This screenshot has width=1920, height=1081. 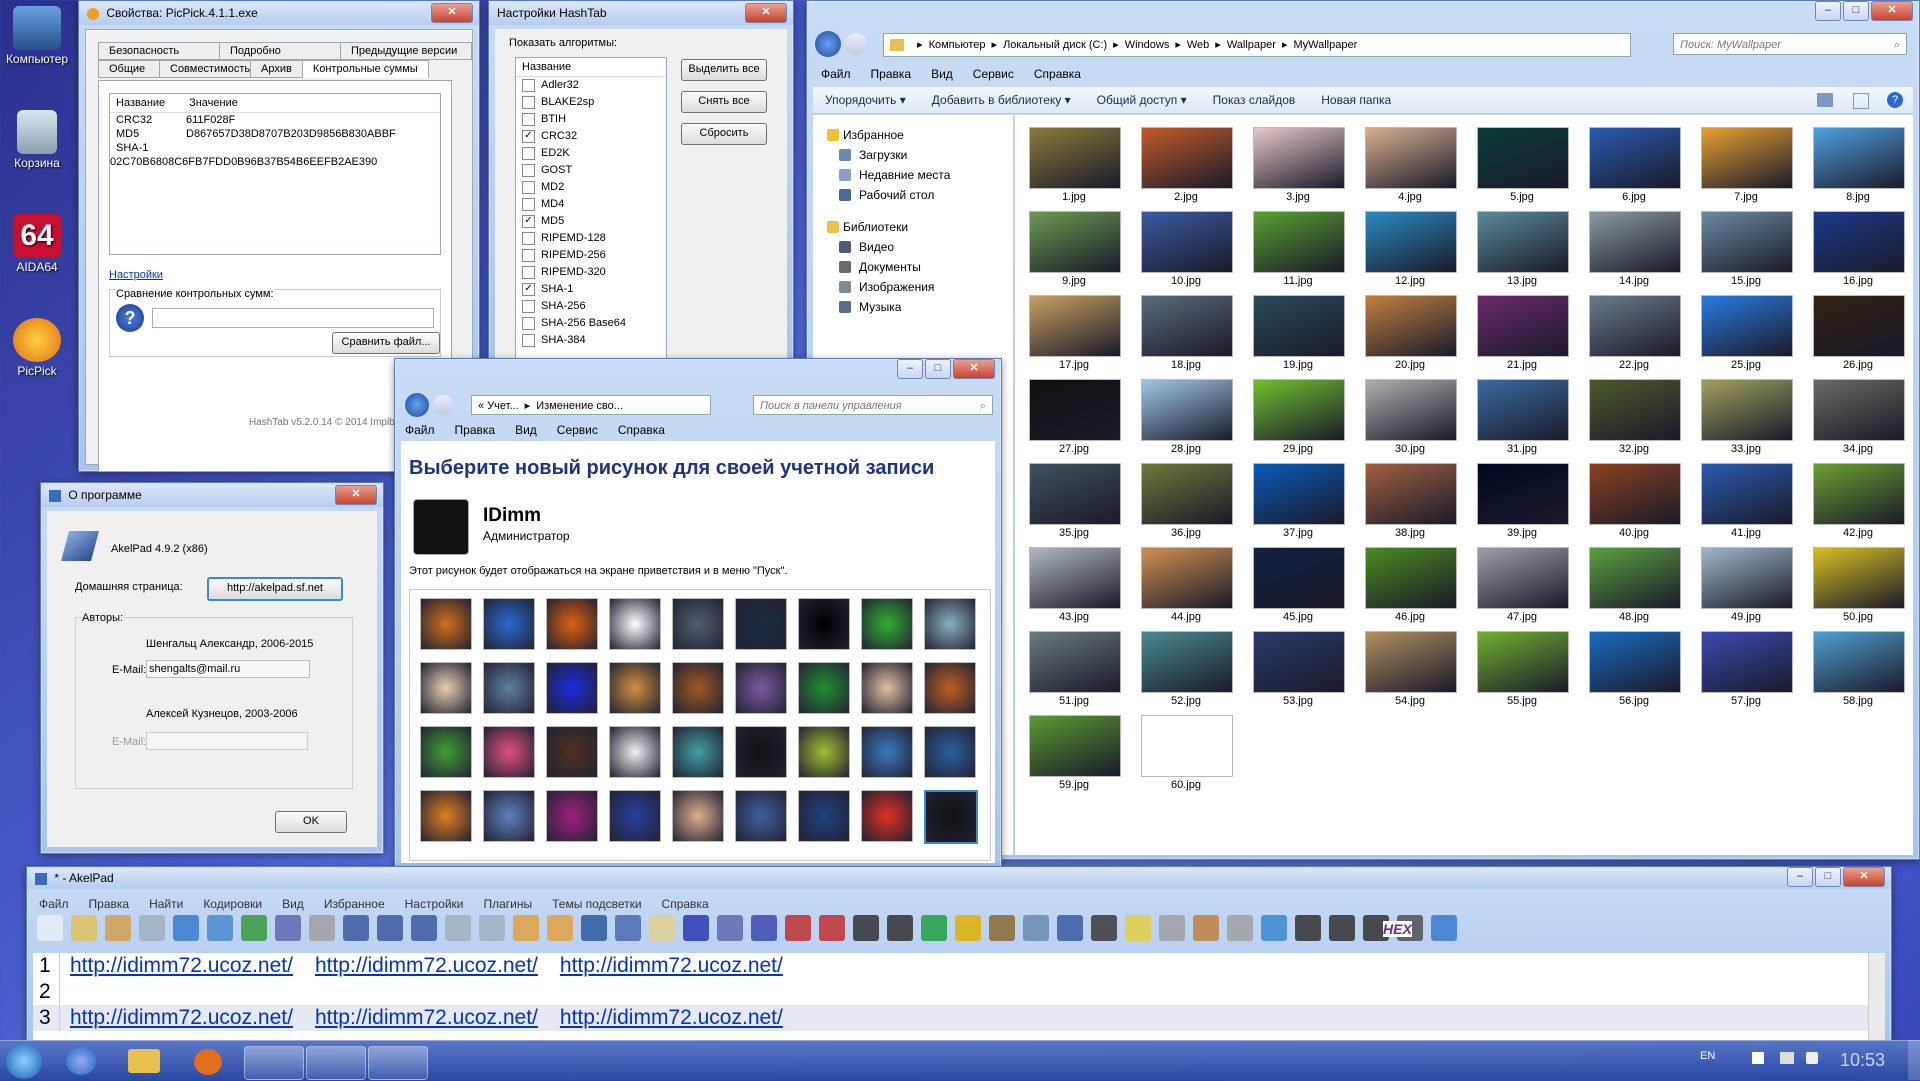 I want to click on breadcrumb-item: Wallpaper, so click(x=1251, y=45).